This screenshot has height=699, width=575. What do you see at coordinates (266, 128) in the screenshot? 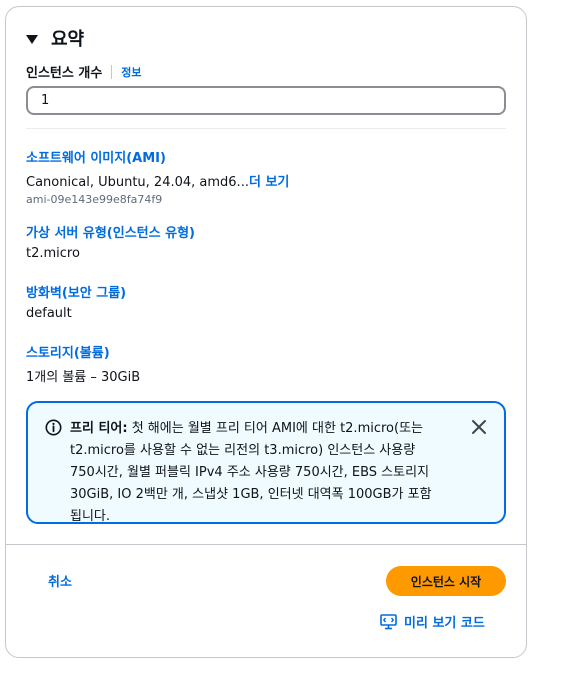
I see `divider` at bounding box center [266, 128].